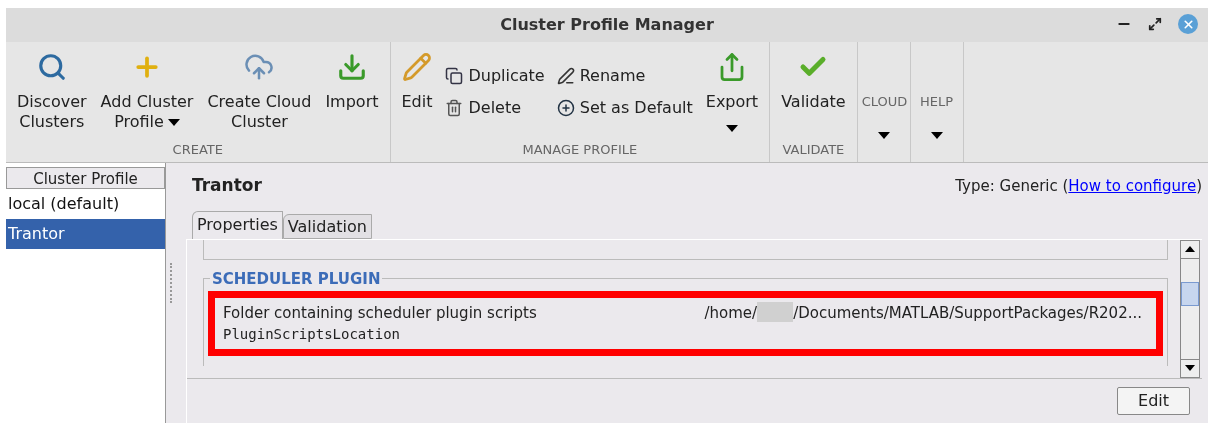 This screenshot has width=1214, height=423. Describe the element at coordinates (580, 149) in the screenshot. I see `group-label: MANAGE PROFILE` at that location.